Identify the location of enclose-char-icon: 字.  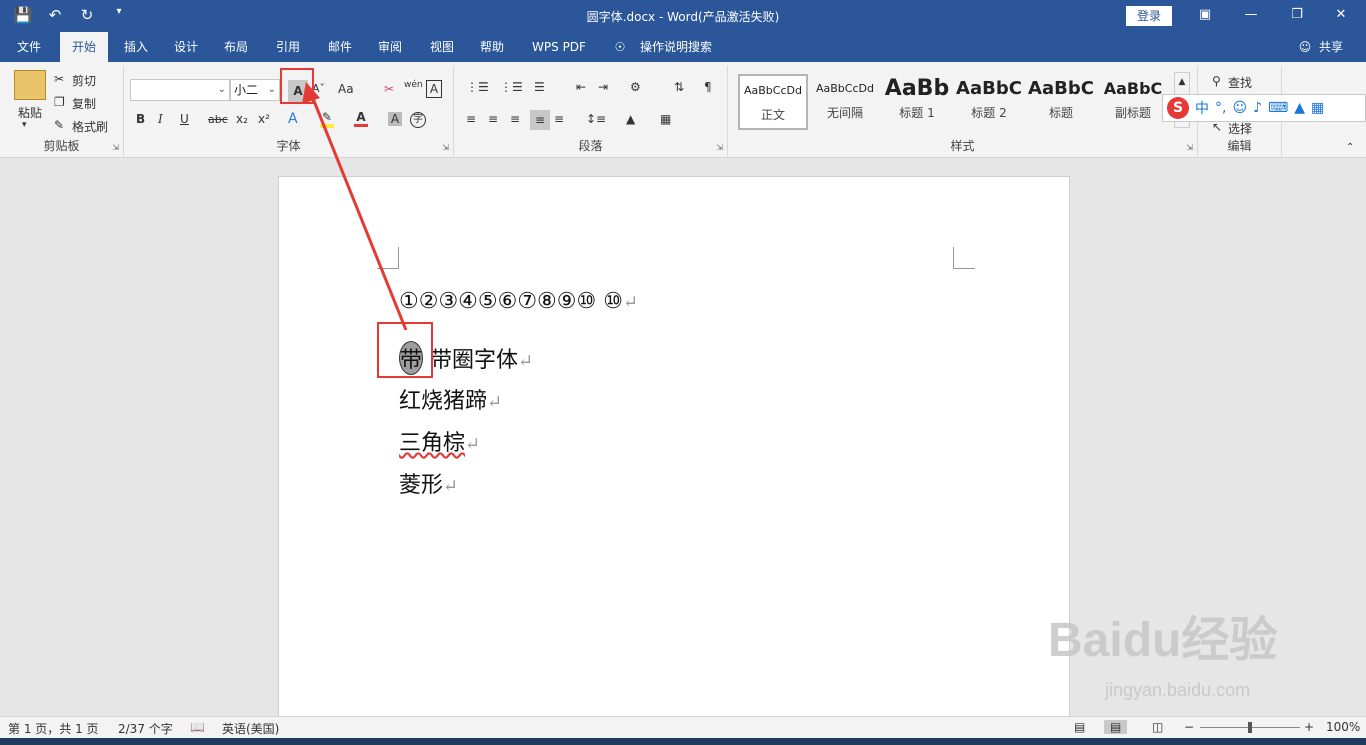
(418, 120).